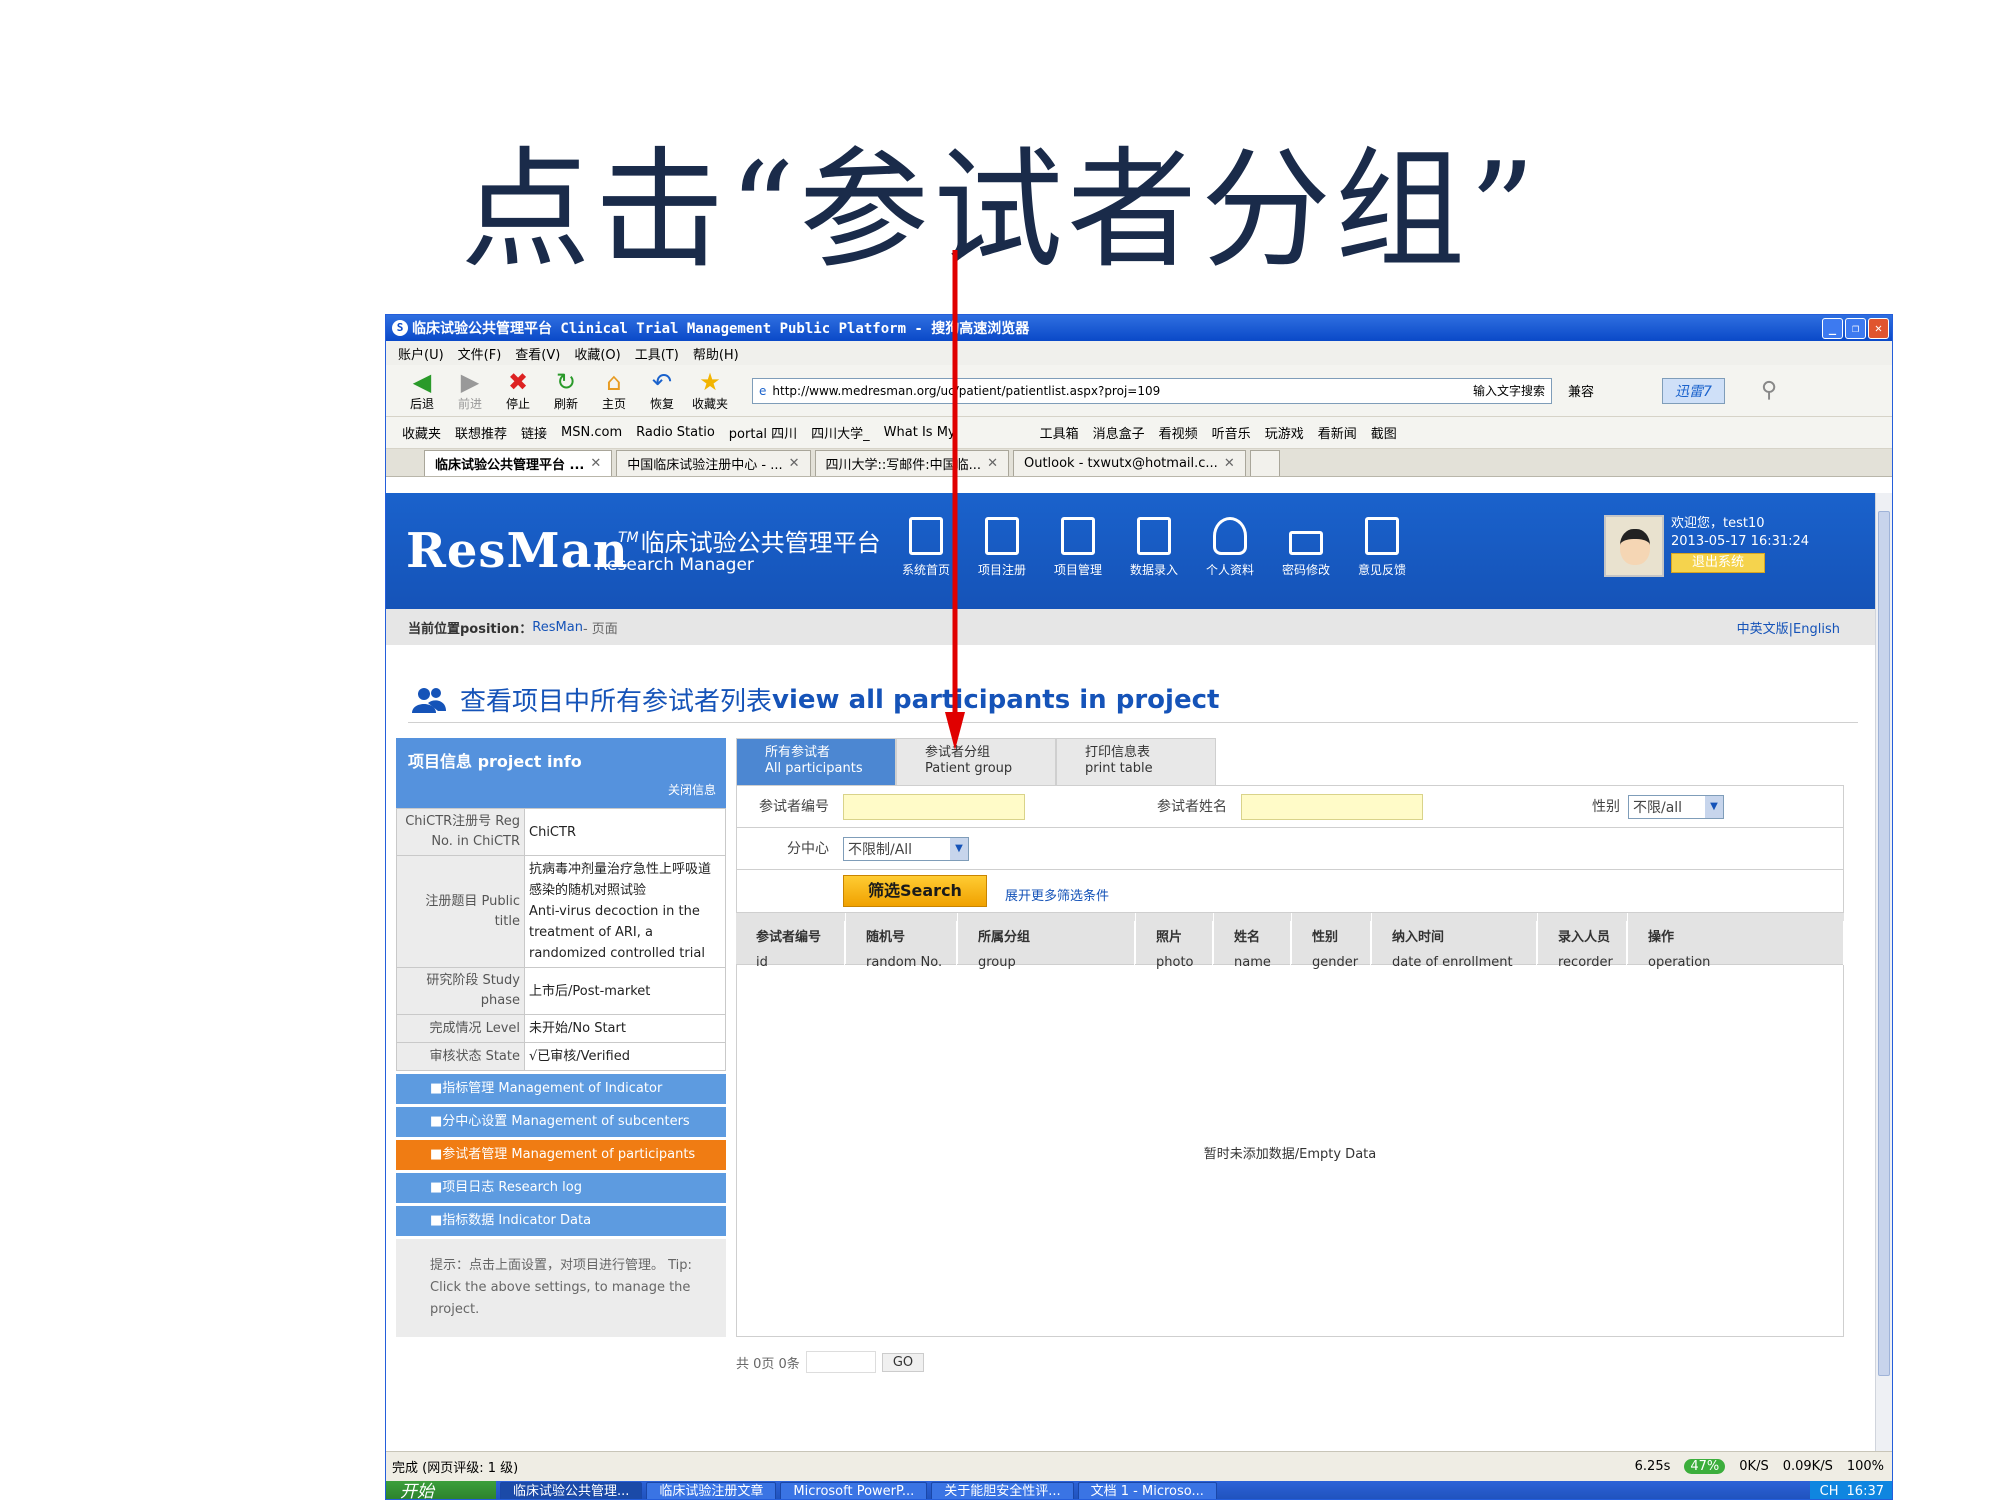  Describe the element at coordinates (1382, 547) in the screenshot. I see `nav-feedback: 意见反馈` at that location.